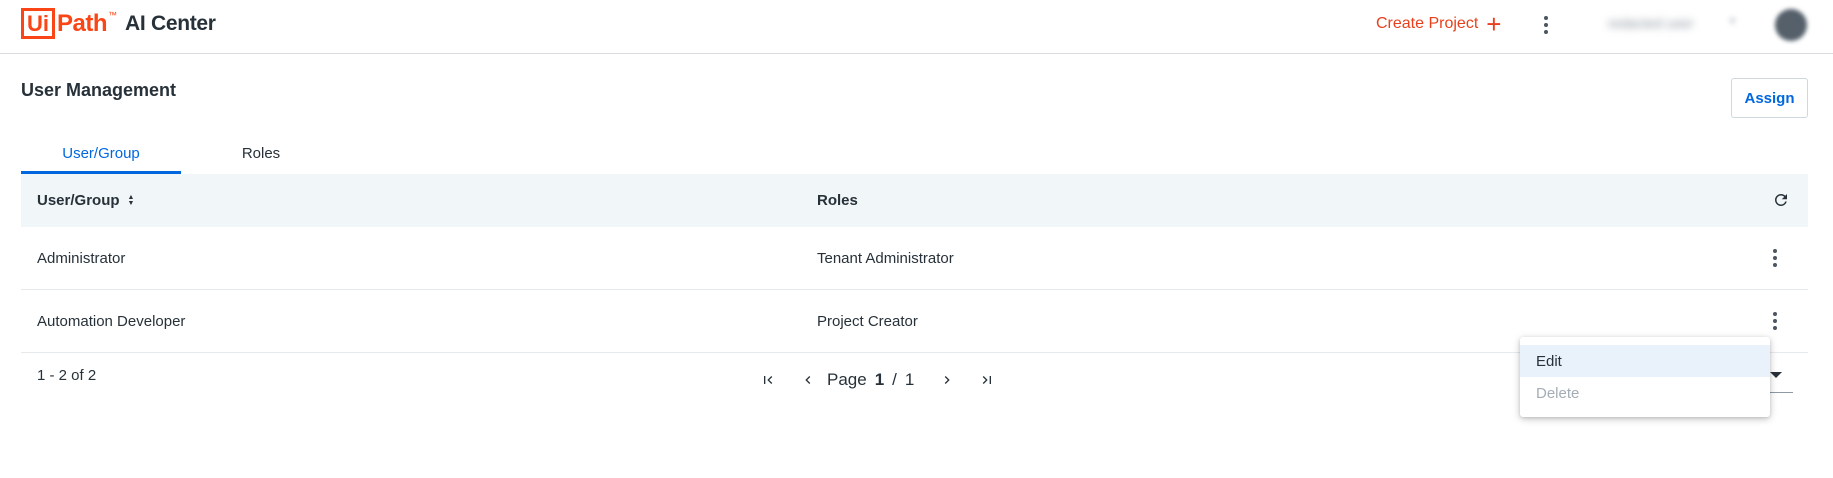 This screenshot has width=1833, height=478. Describe the element at coordinates (909, 379) in the screenshot. I see `total-pages: 1` at that location.